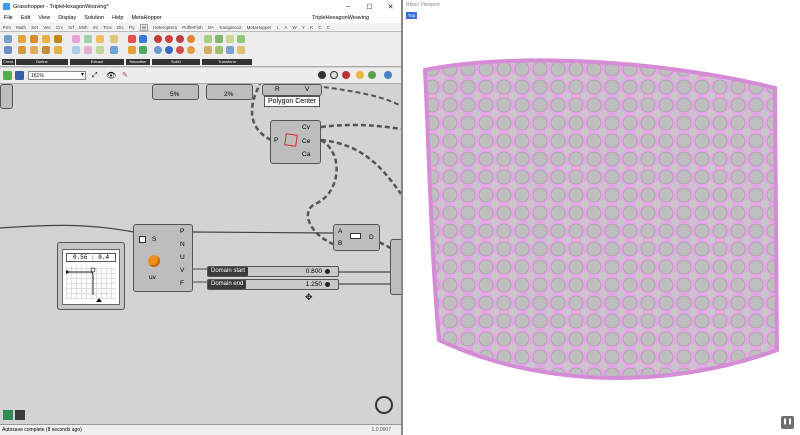 This screenshot has height=435, width=800. Describe the element at coordinates (346, 75) in the screenshot. I see `shaded-mode-icon` at that location.